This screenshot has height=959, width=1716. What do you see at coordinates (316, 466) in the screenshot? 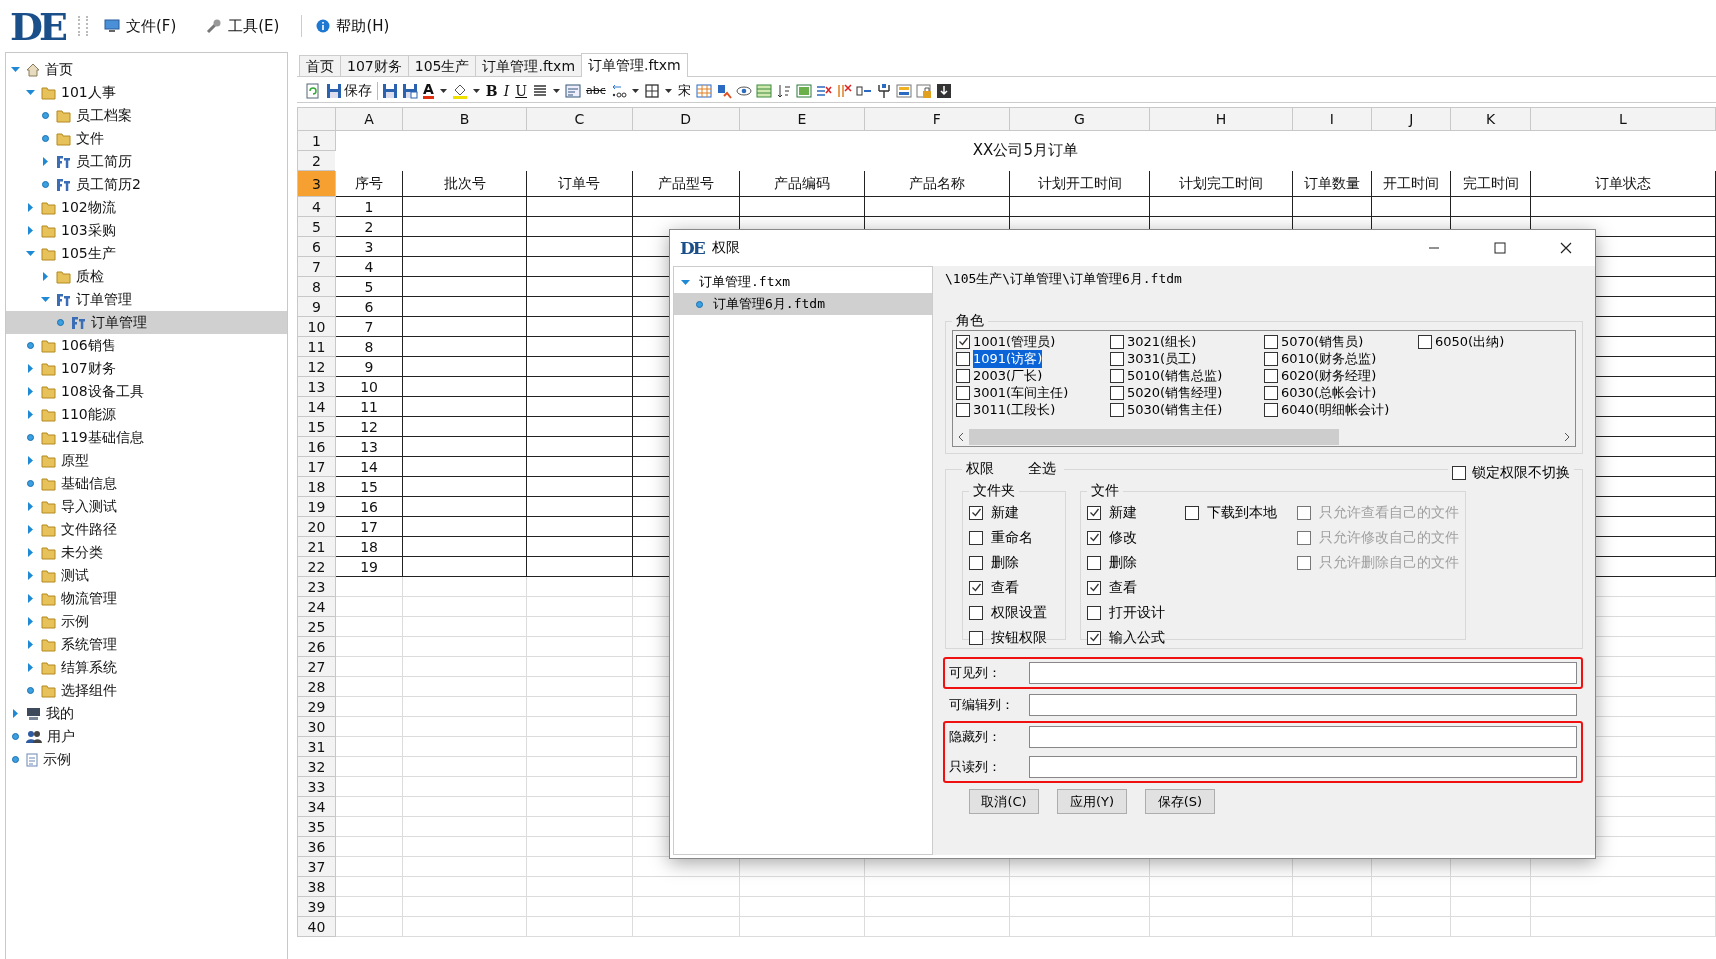
I see `row-number: 17` at bounding box center [316, 466].